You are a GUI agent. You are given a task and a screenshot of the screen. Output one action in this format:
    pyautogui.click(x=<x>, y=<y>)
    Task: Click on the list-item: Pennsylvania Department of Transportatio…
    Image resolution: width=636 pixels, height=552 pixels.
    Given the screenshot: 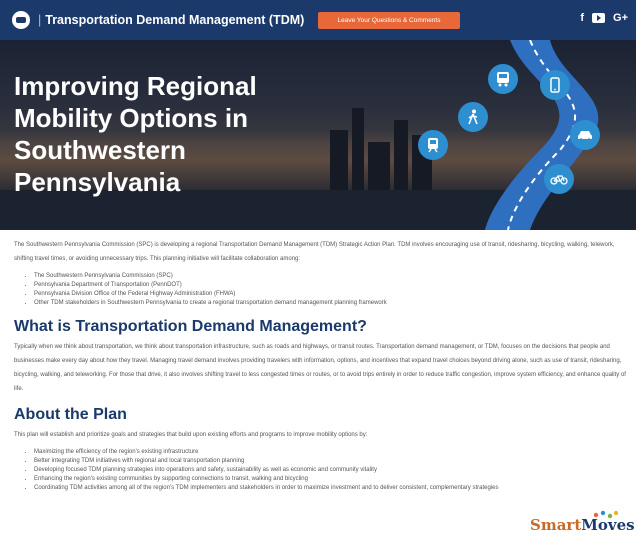 What is the action you would take?
    pyautogui.click(x=330, y=285)
    